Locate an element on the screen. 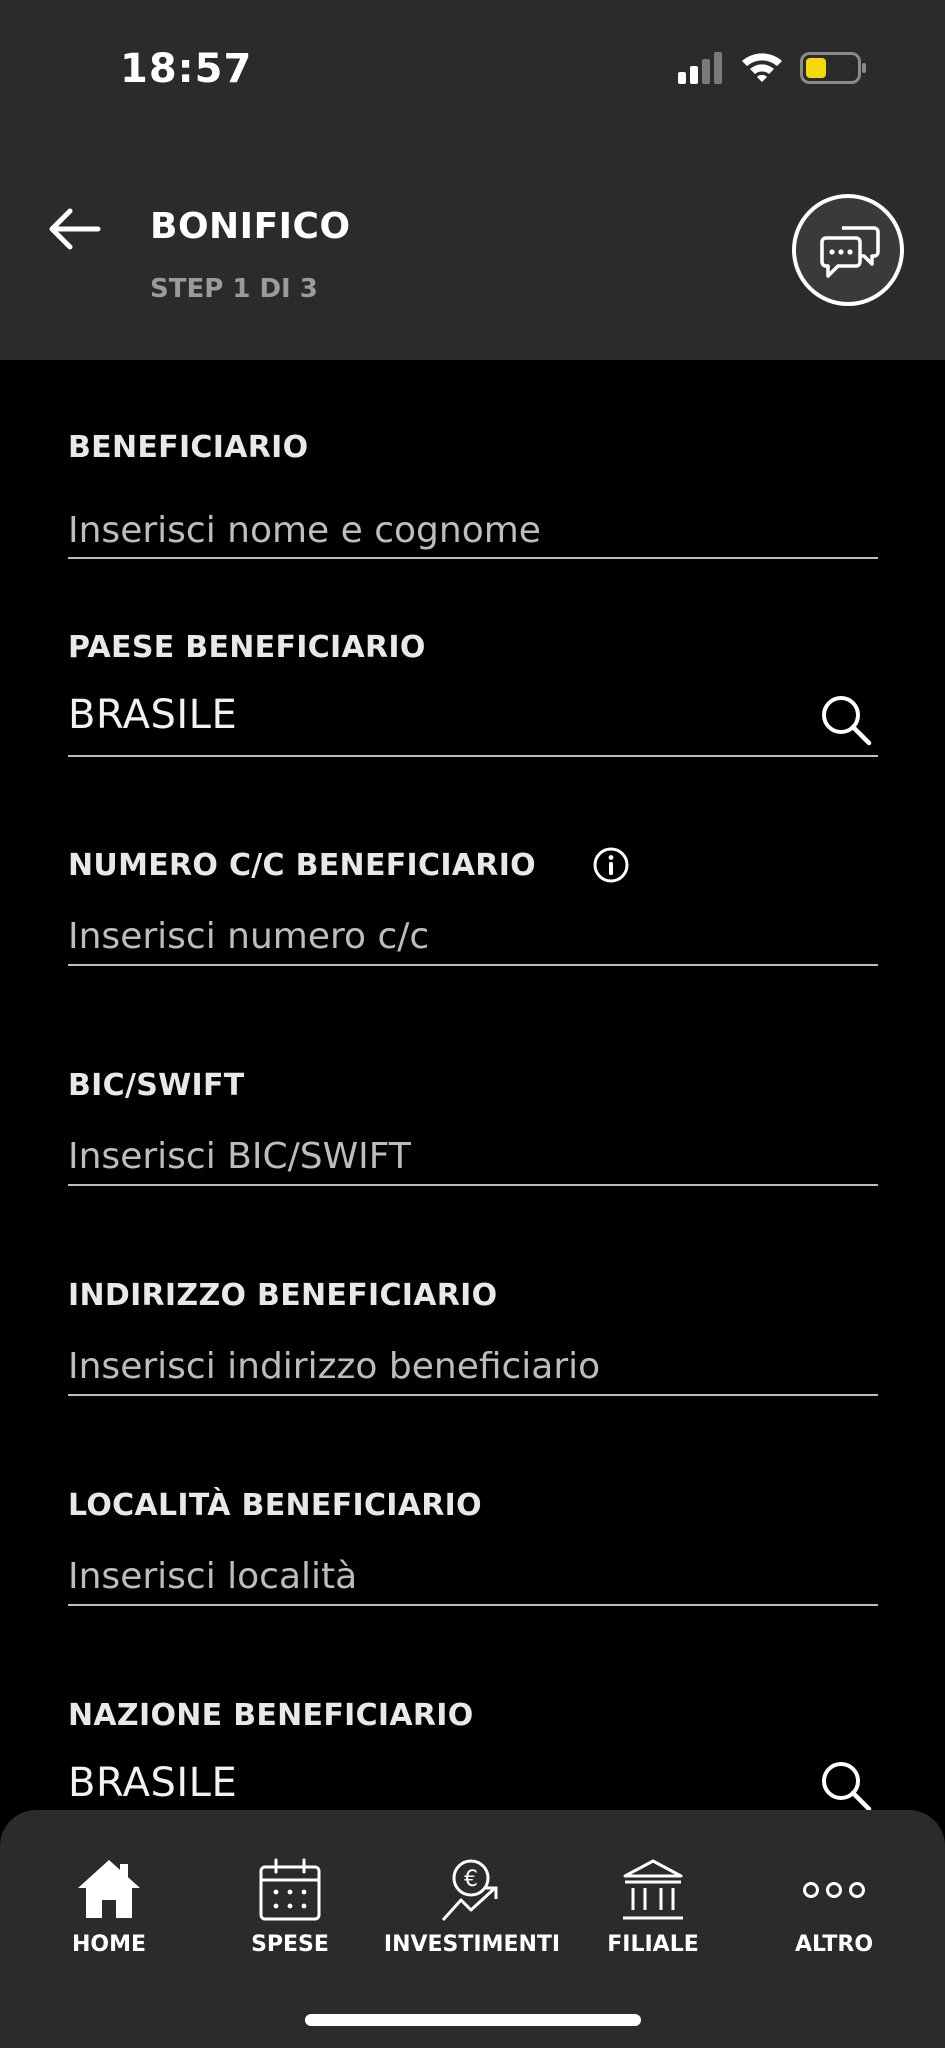 Image resolution: width=945 pixels, height=2048 pixels. field-bic: BIC/SWIFT is located at coordinates (473, 1128).